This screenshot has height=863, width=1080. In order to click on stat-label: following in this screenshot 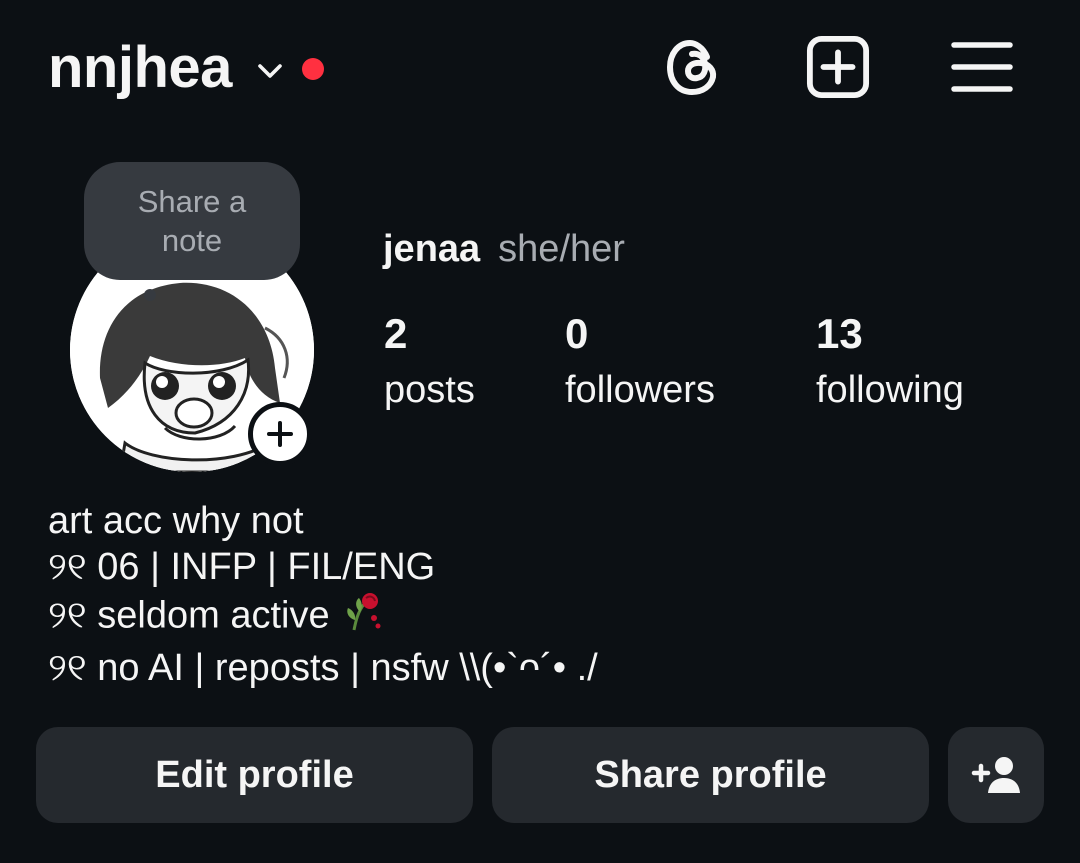, I will do `click(890, 390)`.